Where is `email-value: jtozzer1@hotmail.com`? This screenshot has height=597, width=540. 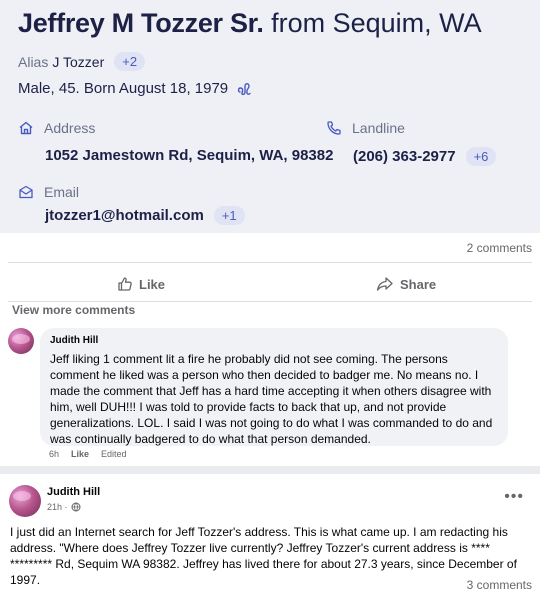
email-value: jtozzer1@hotmail.com is located at coordinates (124, 215).